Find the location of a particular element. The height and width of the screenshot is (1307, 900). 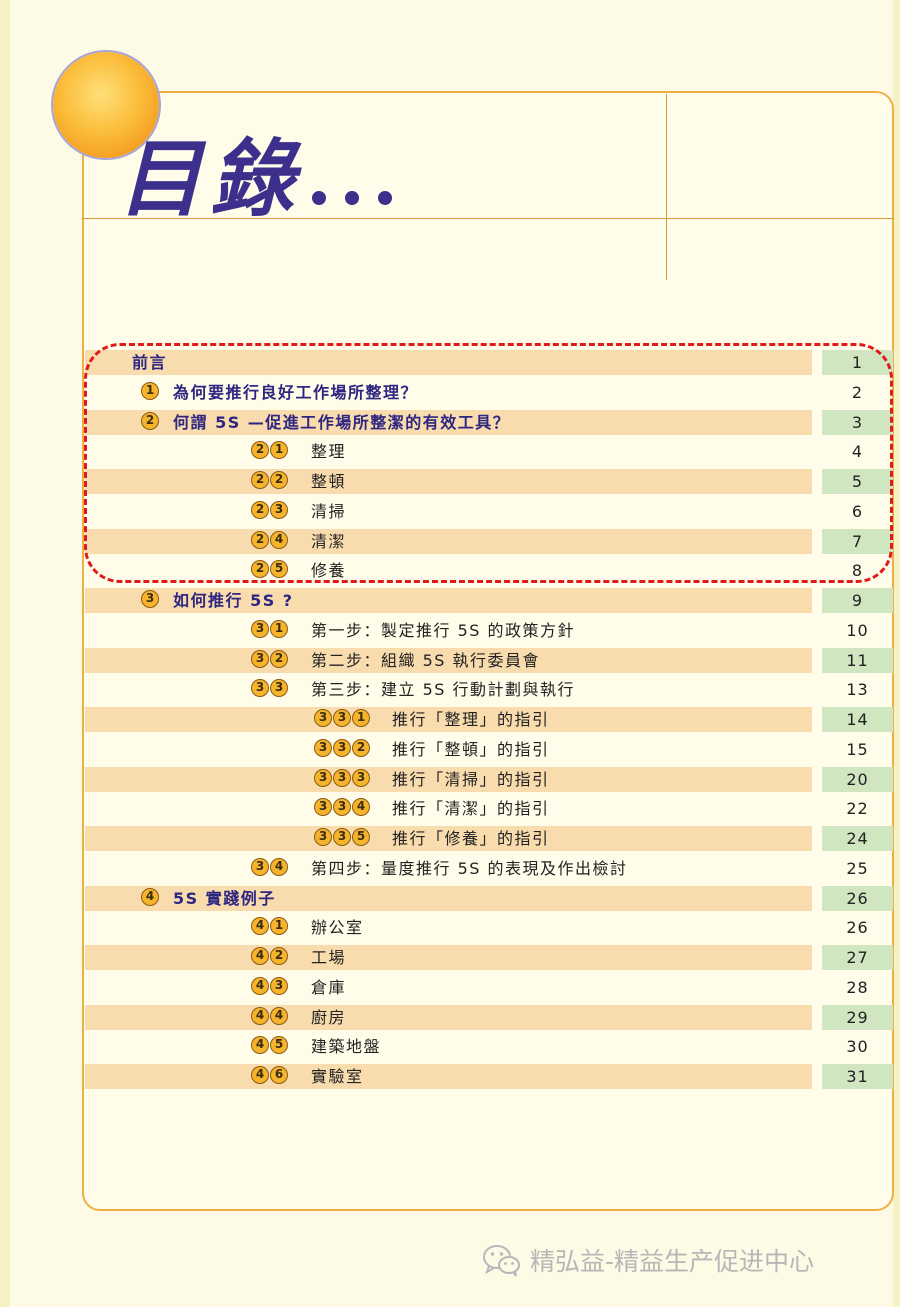

section-number-badges: 42 is located at coordinates (270, 957).